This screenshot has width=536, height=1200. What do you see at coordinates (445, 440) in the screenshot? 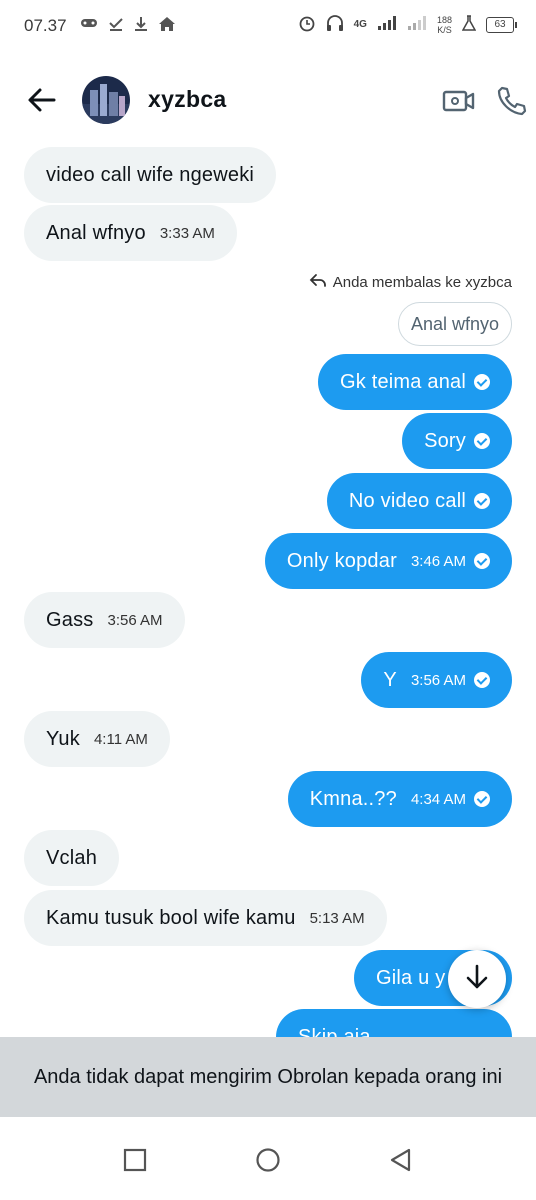
I see `message-text: Sory` at bounding box center [445, 440].